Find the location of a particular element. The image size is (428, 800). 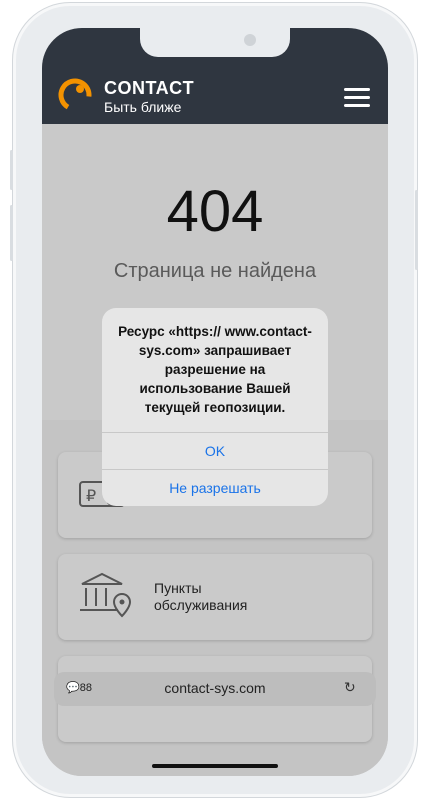

deny-button: Не разрешать is located at coordinates (215, 487).